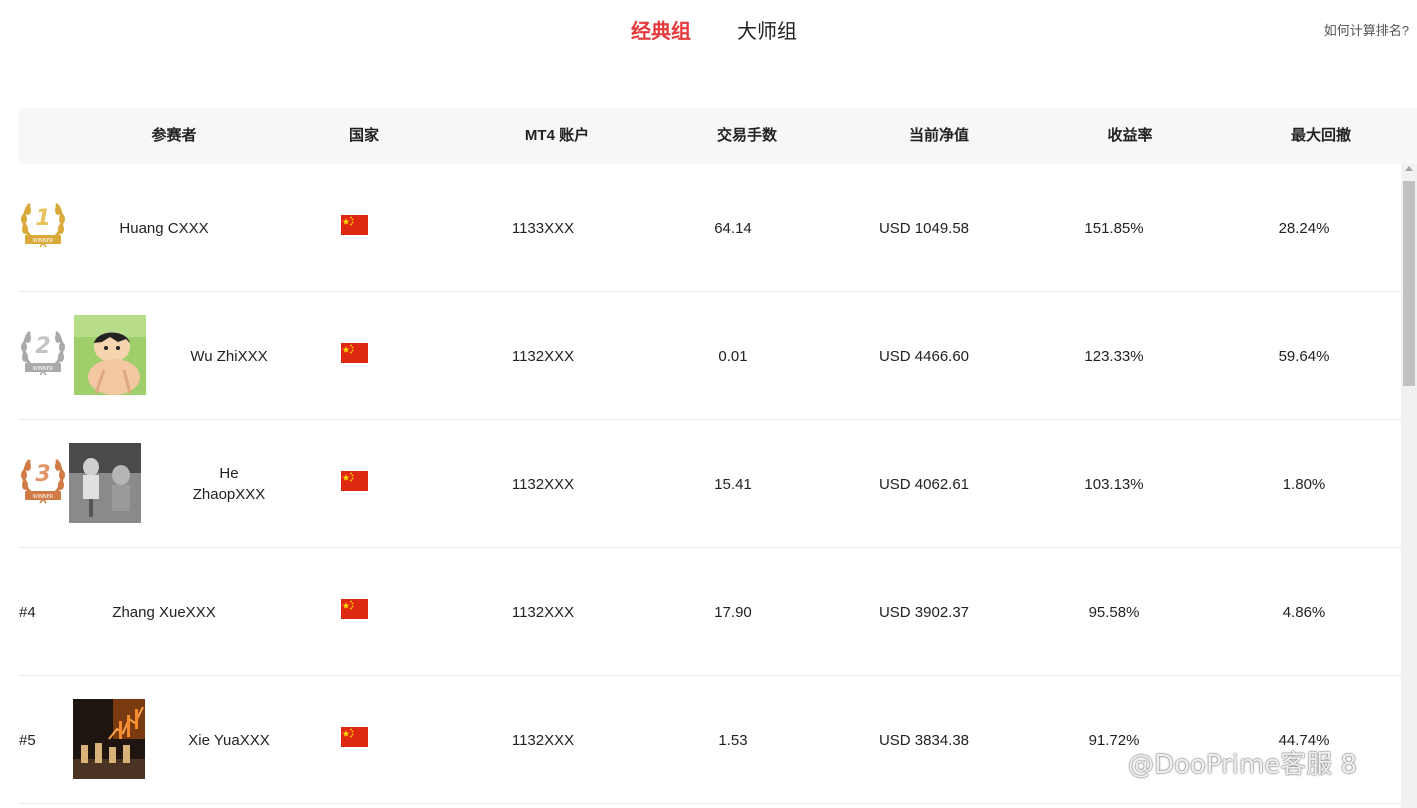 Image resolution: width=1417 pixels, height=808 pixels. Describe the element at coordinates (924, 612) in the screenshot. I see `equity-cell: USD 3902.37` at that location.